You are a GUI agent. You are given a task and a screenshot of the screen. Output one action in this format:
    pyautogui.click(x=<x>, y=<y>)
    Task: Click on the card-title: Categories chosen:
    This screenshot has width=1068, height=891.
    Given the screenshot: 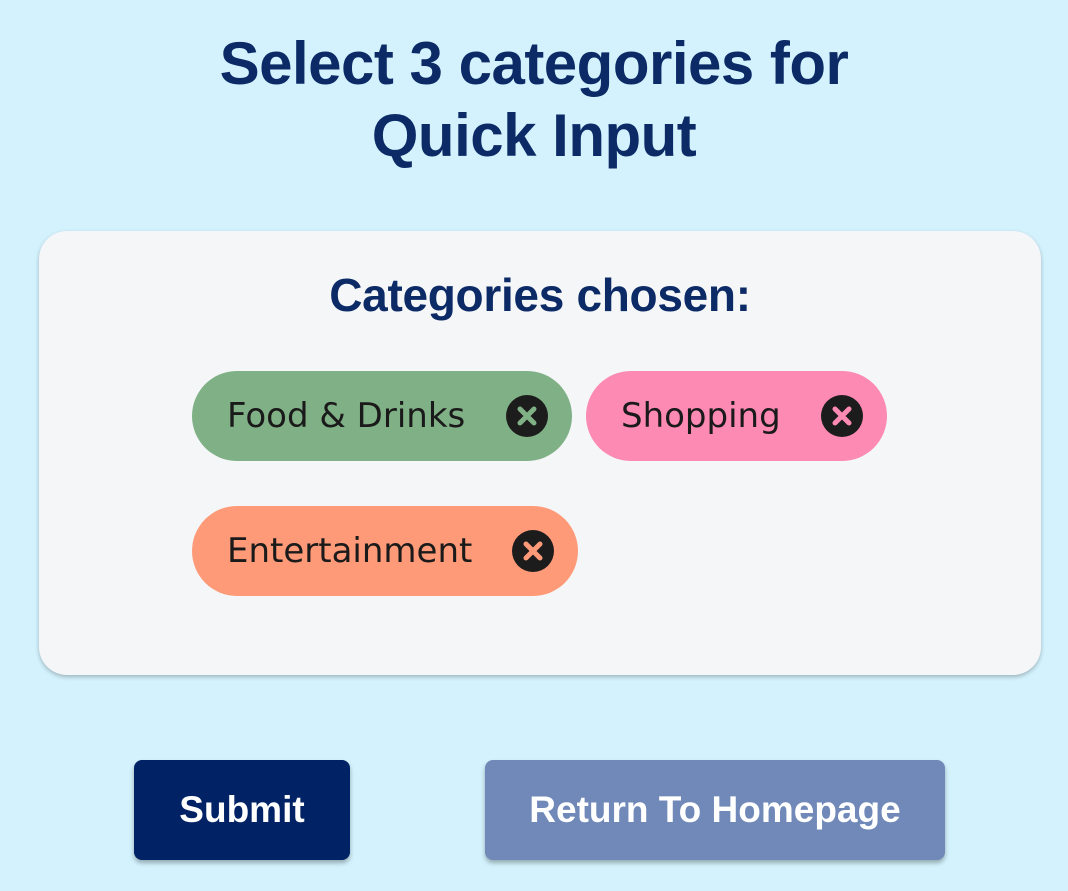 What is the action you would take?
    pyautogui.click(x=540, y=295)
    